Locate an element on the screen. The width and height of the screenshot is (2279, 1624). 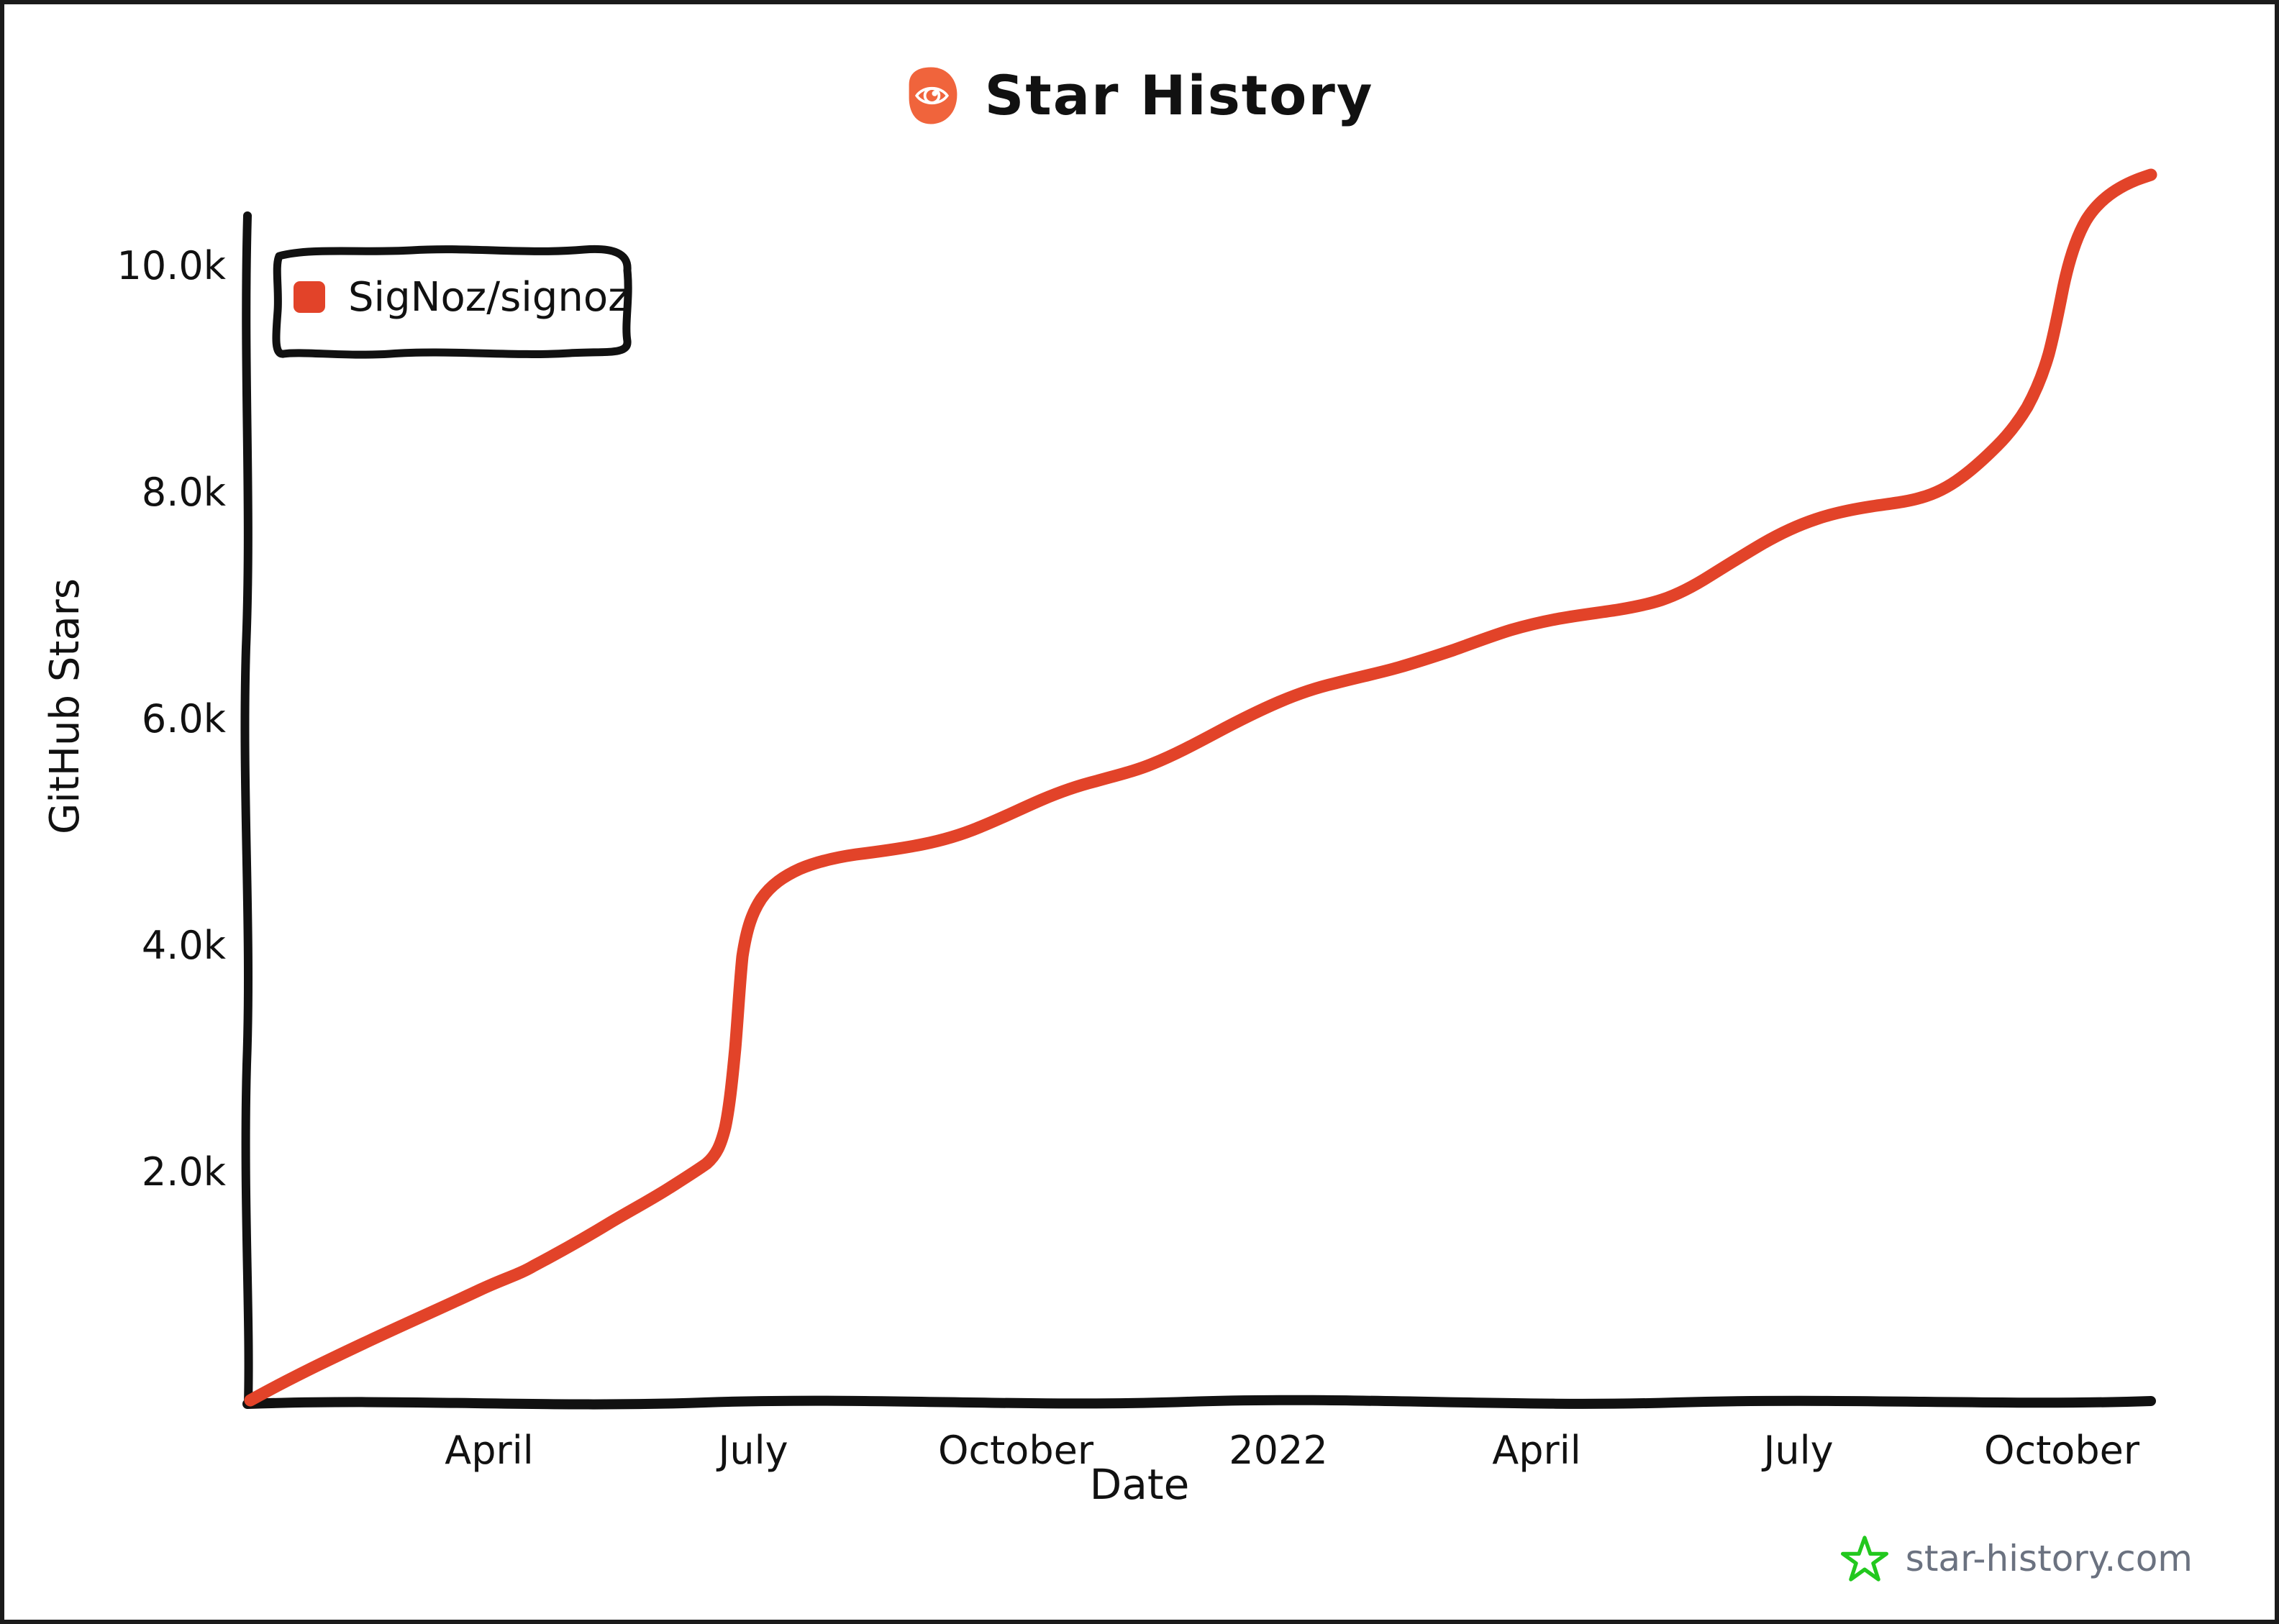
legend-label-signoz: SigNoz/signoz is located at coordinates (488, 297).